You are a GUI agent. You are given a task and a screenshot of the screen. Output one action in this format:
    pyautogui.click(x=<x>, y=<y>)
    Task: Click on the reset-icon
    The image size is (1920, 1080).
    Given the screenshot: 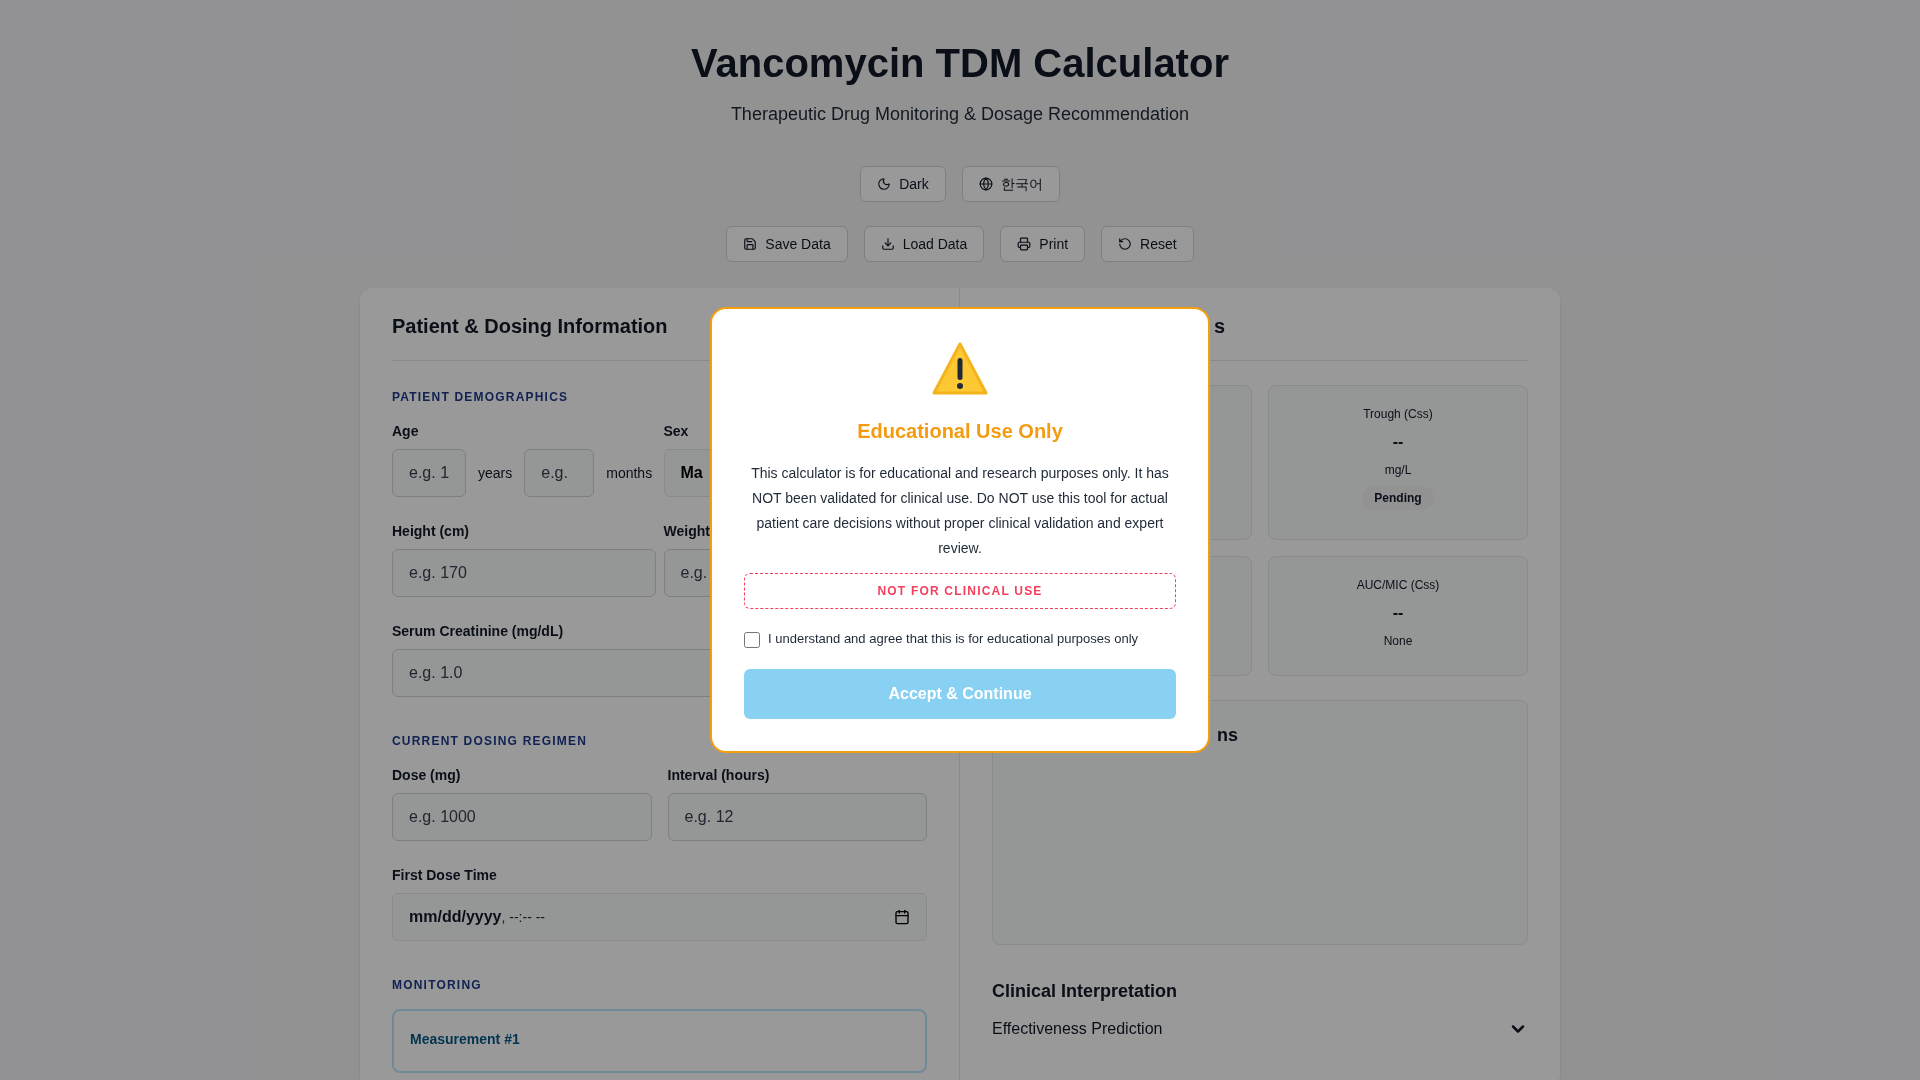 What is the action you would take?
    pyautogui.click(x=1125, y=244)
    